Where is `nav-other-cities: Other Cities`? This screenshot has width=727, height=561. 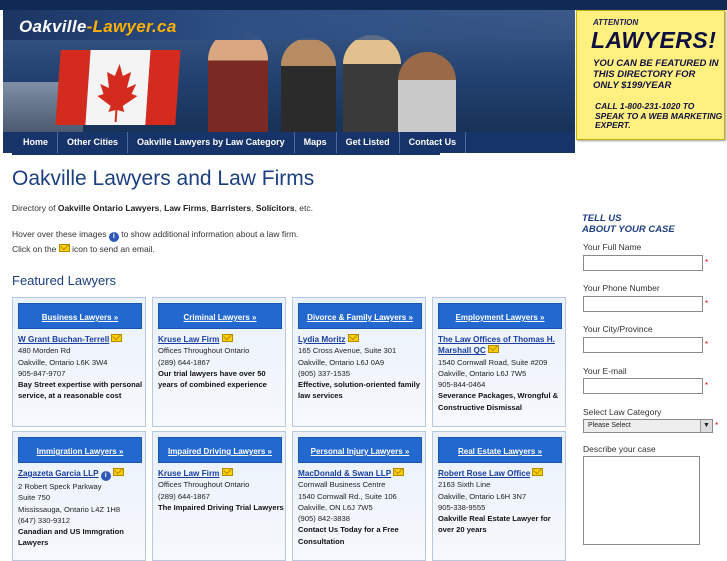 nav-other-cities: Other Cities is located at coordinates (93, 142).